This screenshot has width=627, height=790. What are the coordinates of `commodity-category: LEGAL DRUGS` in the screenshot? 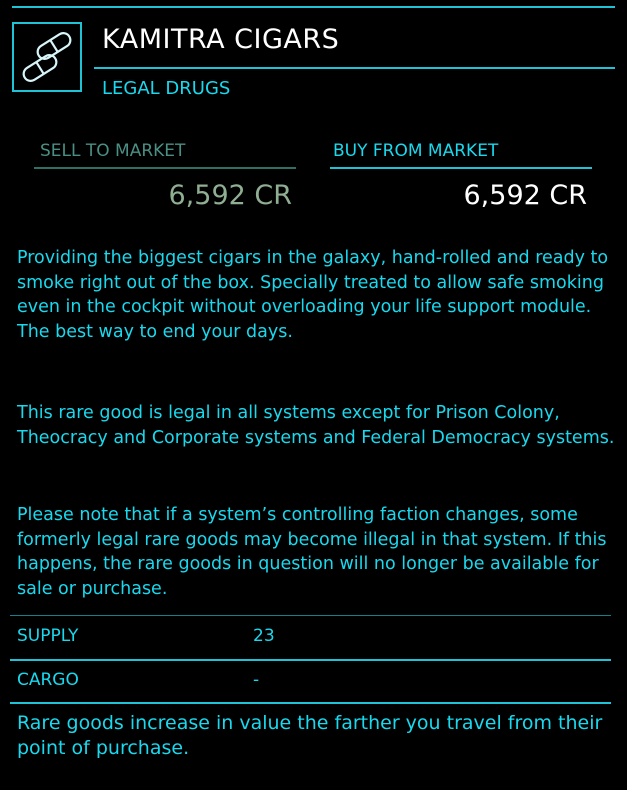 It's located at (166, 88).